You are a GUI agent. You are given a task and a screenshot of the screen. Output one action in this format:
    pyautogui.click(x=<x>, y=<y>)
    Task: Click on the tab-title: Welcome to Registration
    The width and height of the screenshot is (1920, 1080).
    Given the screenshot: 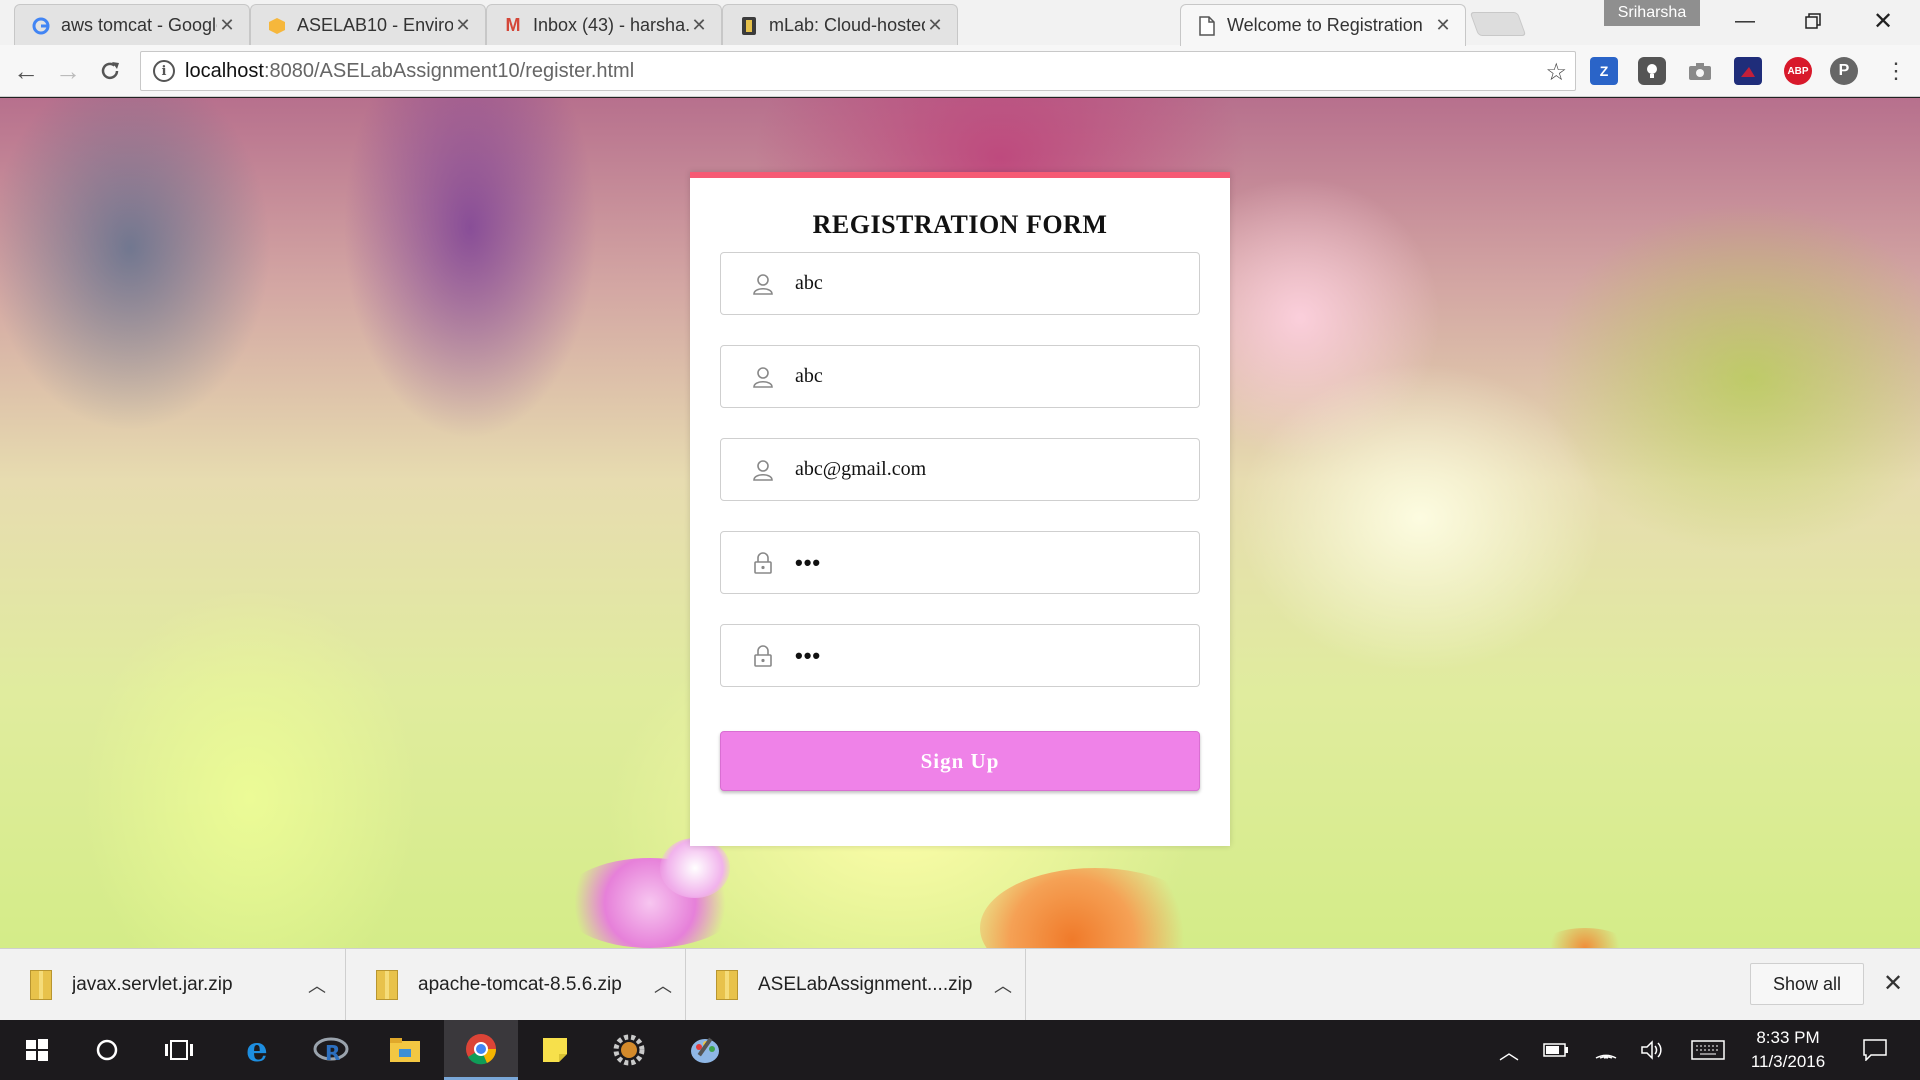 What is the action you would take?
    pyautogui.click(x=1325, y=25)
    